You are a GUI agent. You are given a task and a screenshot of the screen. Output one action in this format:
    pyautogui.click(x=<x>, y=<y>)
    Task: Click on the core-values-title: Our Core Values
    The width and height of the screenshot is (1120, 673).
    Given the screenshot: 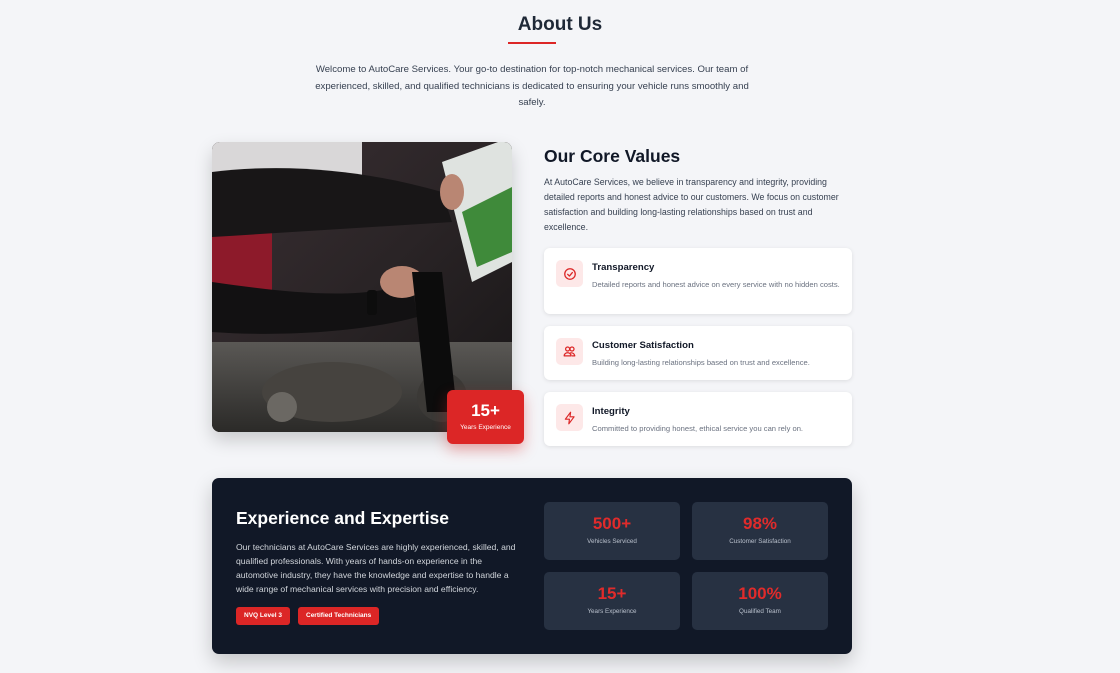 What is the action you would take?
    pyautogui.click(x=612, y=156)
    